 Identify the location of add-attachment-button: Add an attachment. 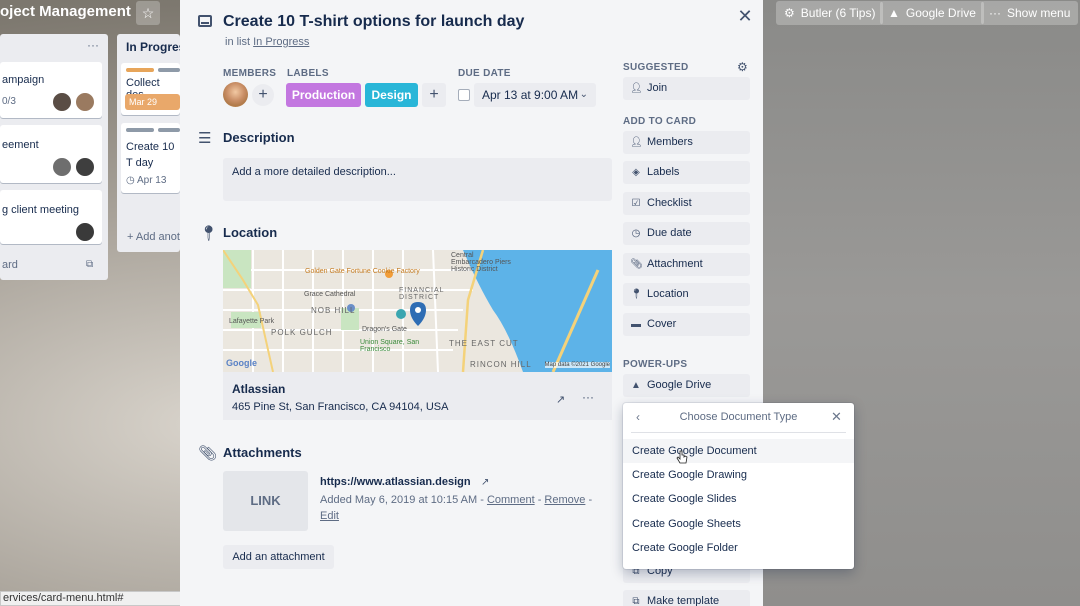
(278, 557).